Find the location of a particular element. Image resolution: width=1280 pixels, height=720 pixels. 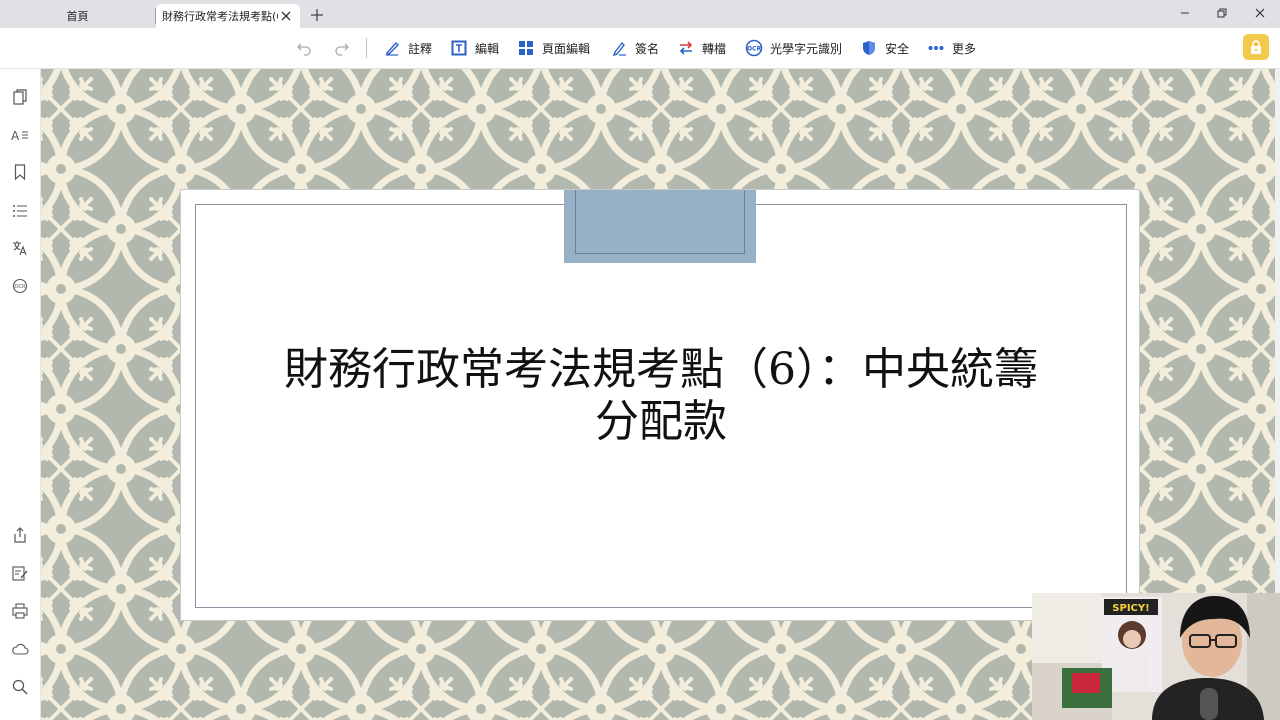

bookmarks-button is located at coordinates (20, 172).